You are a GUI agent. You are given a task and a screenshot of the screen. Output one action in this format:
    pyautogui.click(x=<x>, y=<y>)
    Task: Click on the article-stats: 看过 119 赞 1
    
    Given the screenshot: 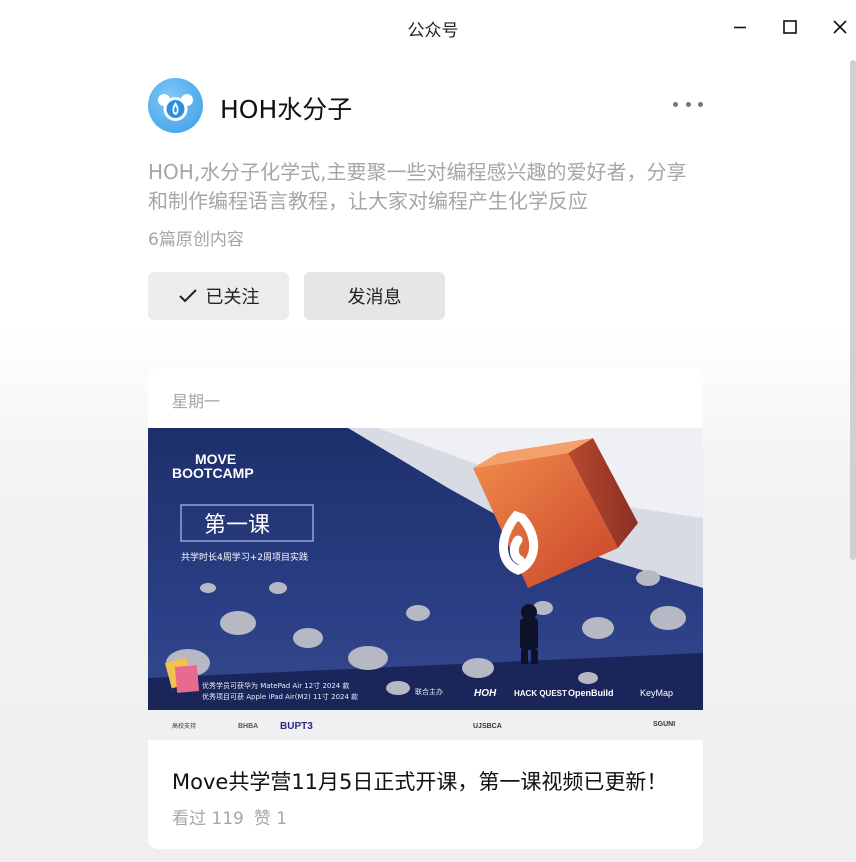 What is the action you would take?
    pyautogui.click(x=234, y=816)
    